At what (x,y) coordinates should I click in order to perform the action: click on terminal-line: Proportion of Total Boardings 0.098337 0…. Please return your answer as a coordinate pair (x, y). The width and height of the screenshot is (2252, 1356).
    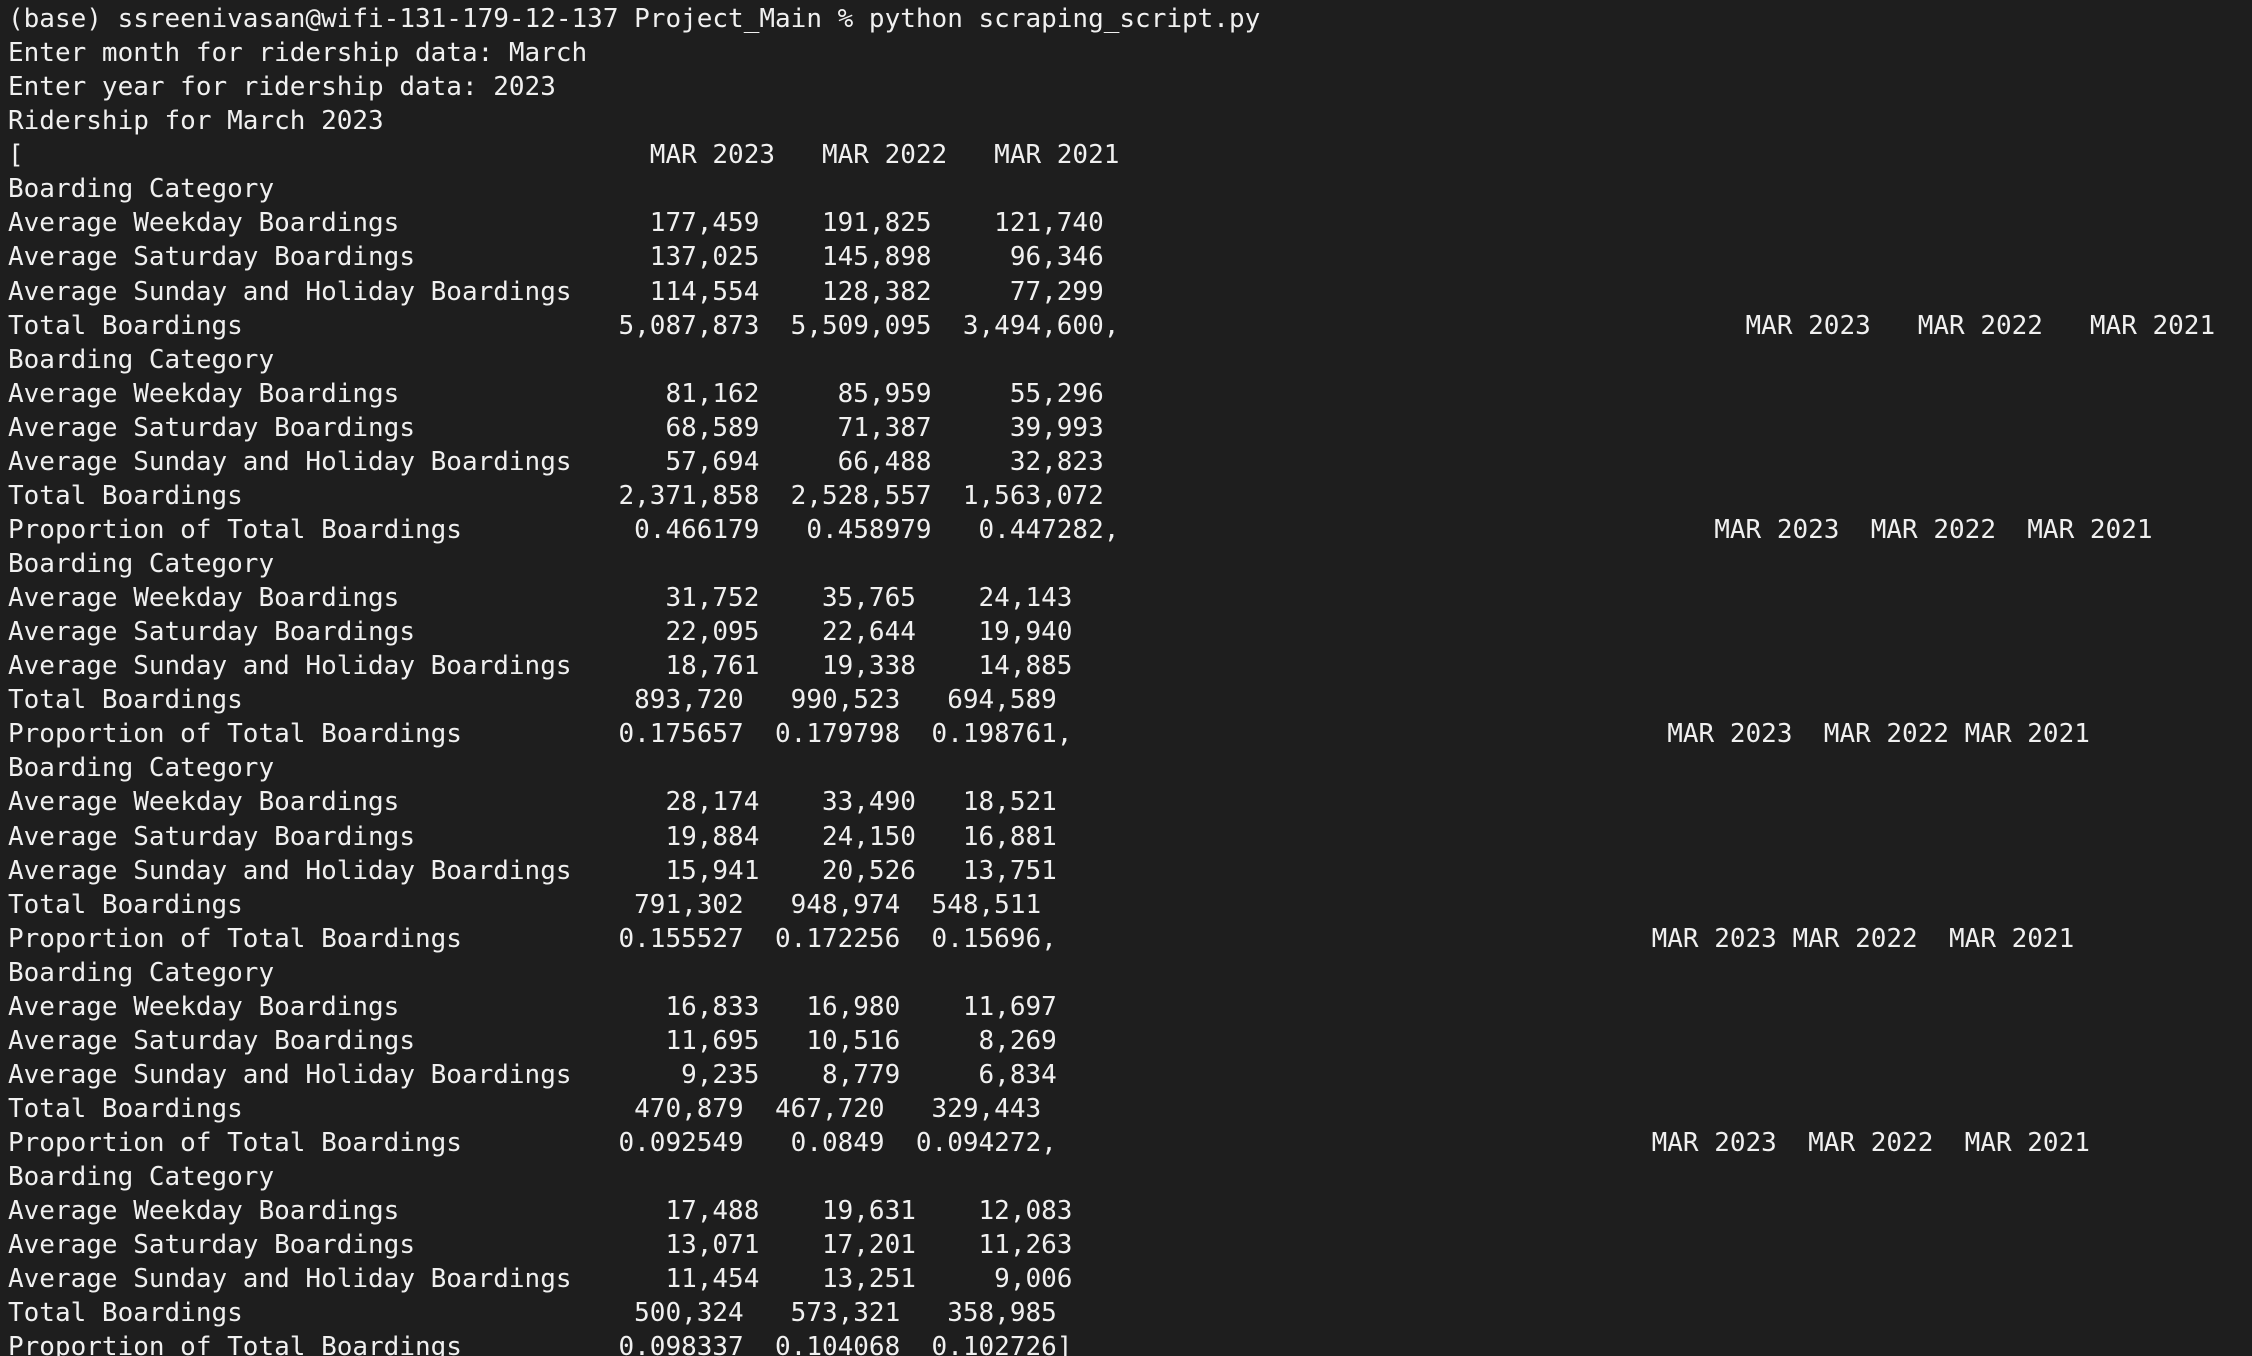
    Looking at the image, I should click on (540, 1344).